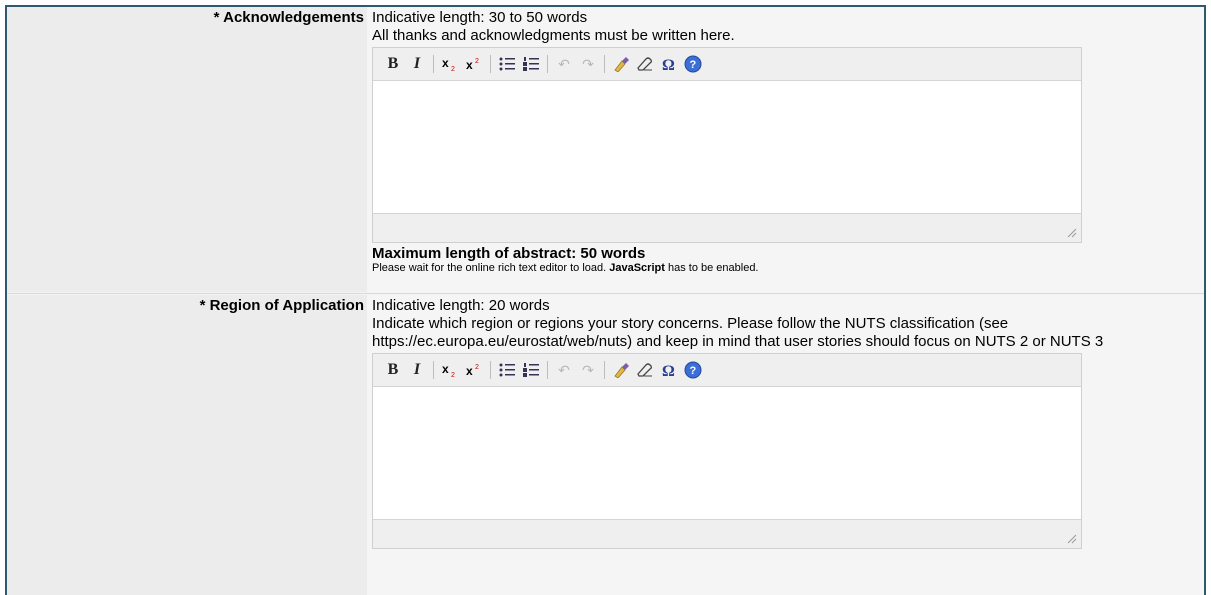 The width and height of the screenshot is (1211, 595). What do you see at coordinates (637, 268) in the screenshot?
I see `javascript-keyword: JavaScript` at bounding box center [637, 268].